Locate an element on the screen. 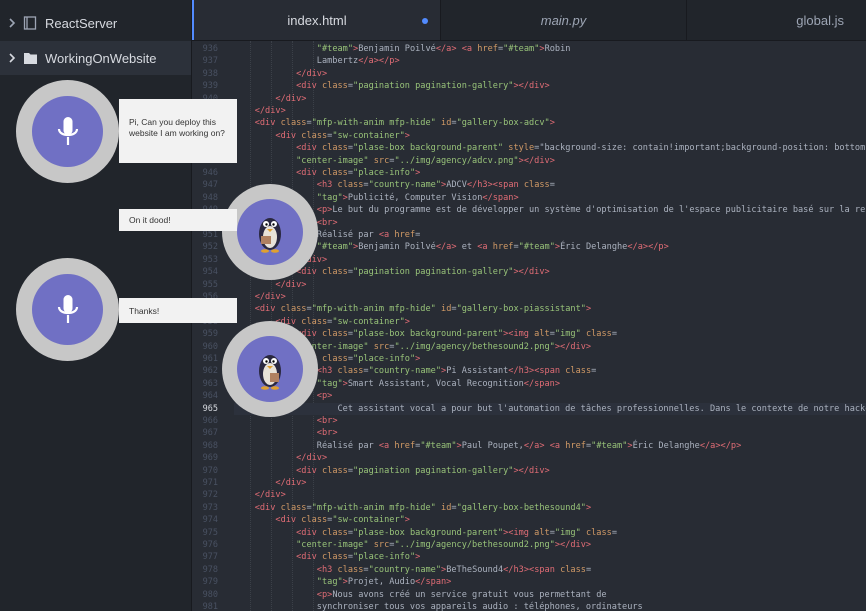 This screenshot has width=866, height=611. line-number: 948 is located at coordinates (210, 197).